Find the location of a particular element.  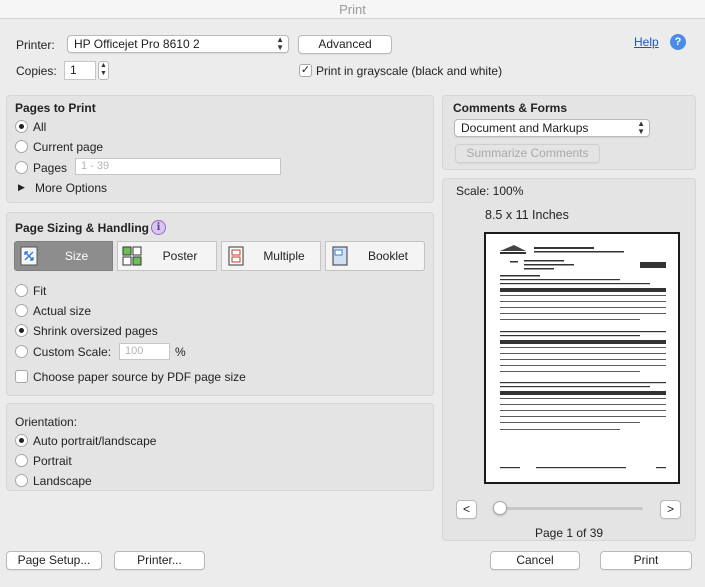

more-options-toggle: More Options is located at coordinates (71, 188).